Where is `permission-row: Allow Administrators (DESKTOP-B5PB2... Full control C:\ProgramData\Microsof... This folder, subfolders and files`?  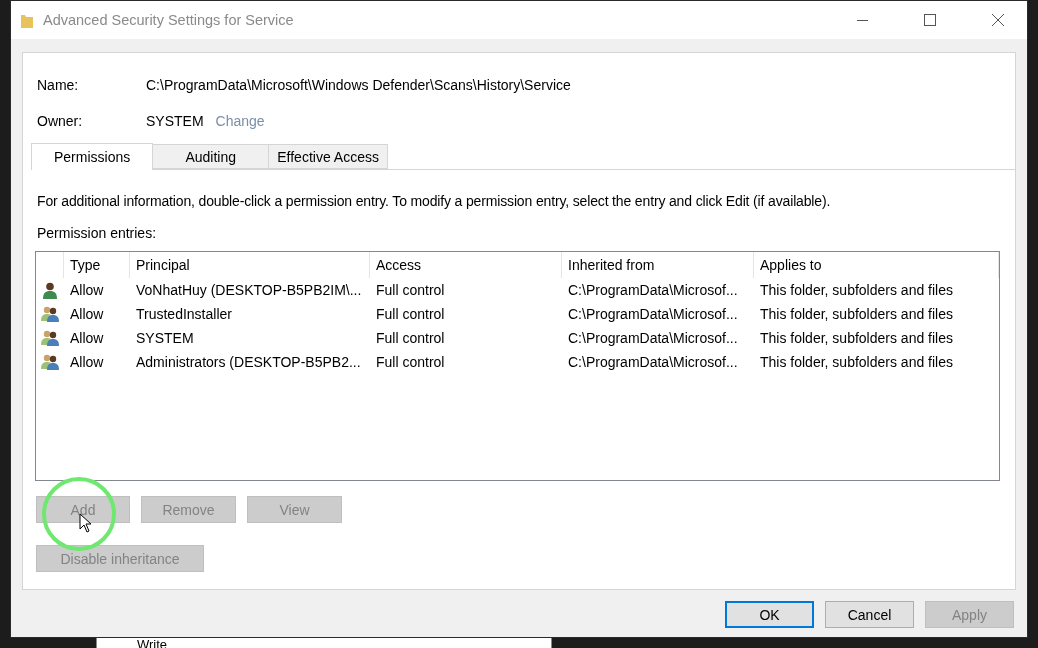
permission-row: Allow Administrators (DESKTOP-B5PB2... Full control C:\ProgramData\Microsof... This folder, subfolders and files is located at coordinates (517, 362).